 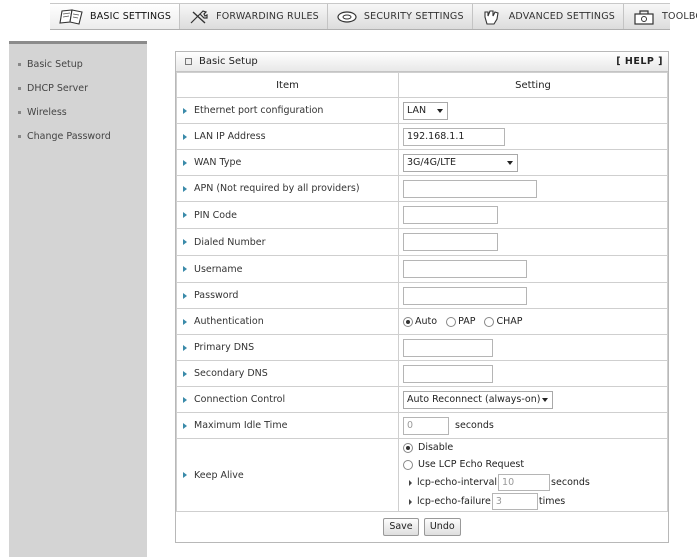 What do you see at coordinates (465, 269) in the screenshot?
I see `username-input` at bounding box center [465, 269].